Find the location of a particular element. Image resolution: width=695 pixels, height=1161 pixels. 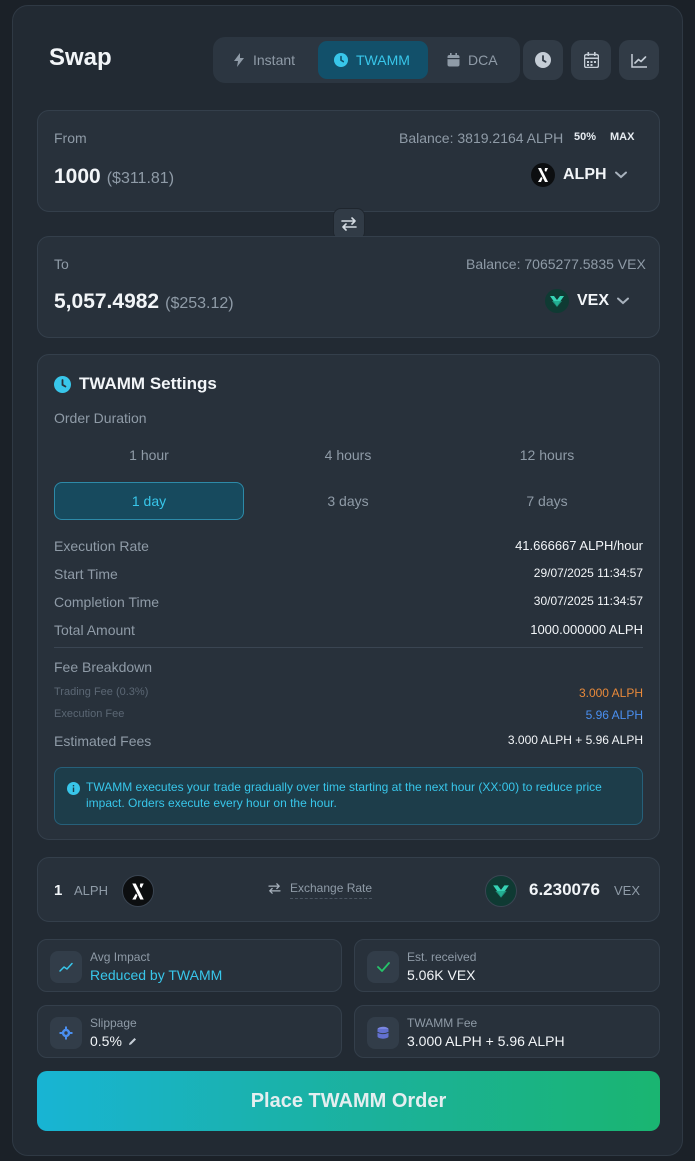

to-amount: 5,057.4982 is located at coordinates (107, 301).